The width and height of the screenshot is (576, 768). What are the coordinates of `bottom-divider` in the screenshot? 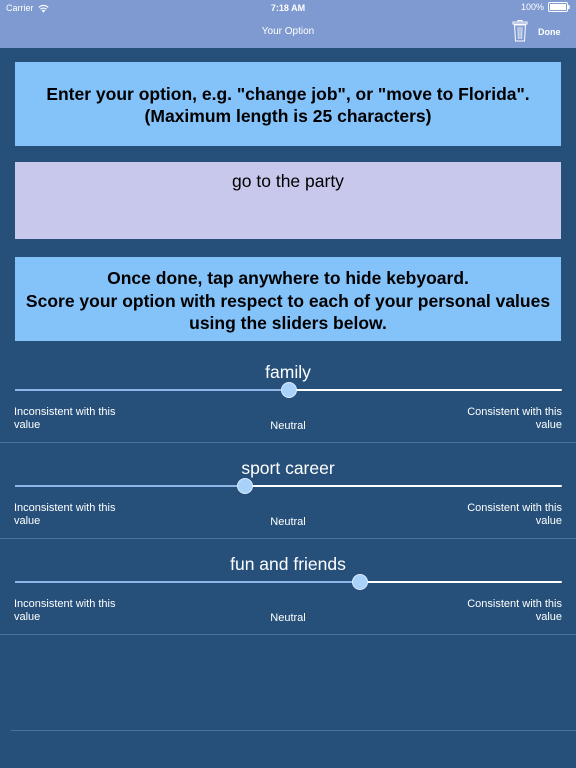 It's located at (293, 730).